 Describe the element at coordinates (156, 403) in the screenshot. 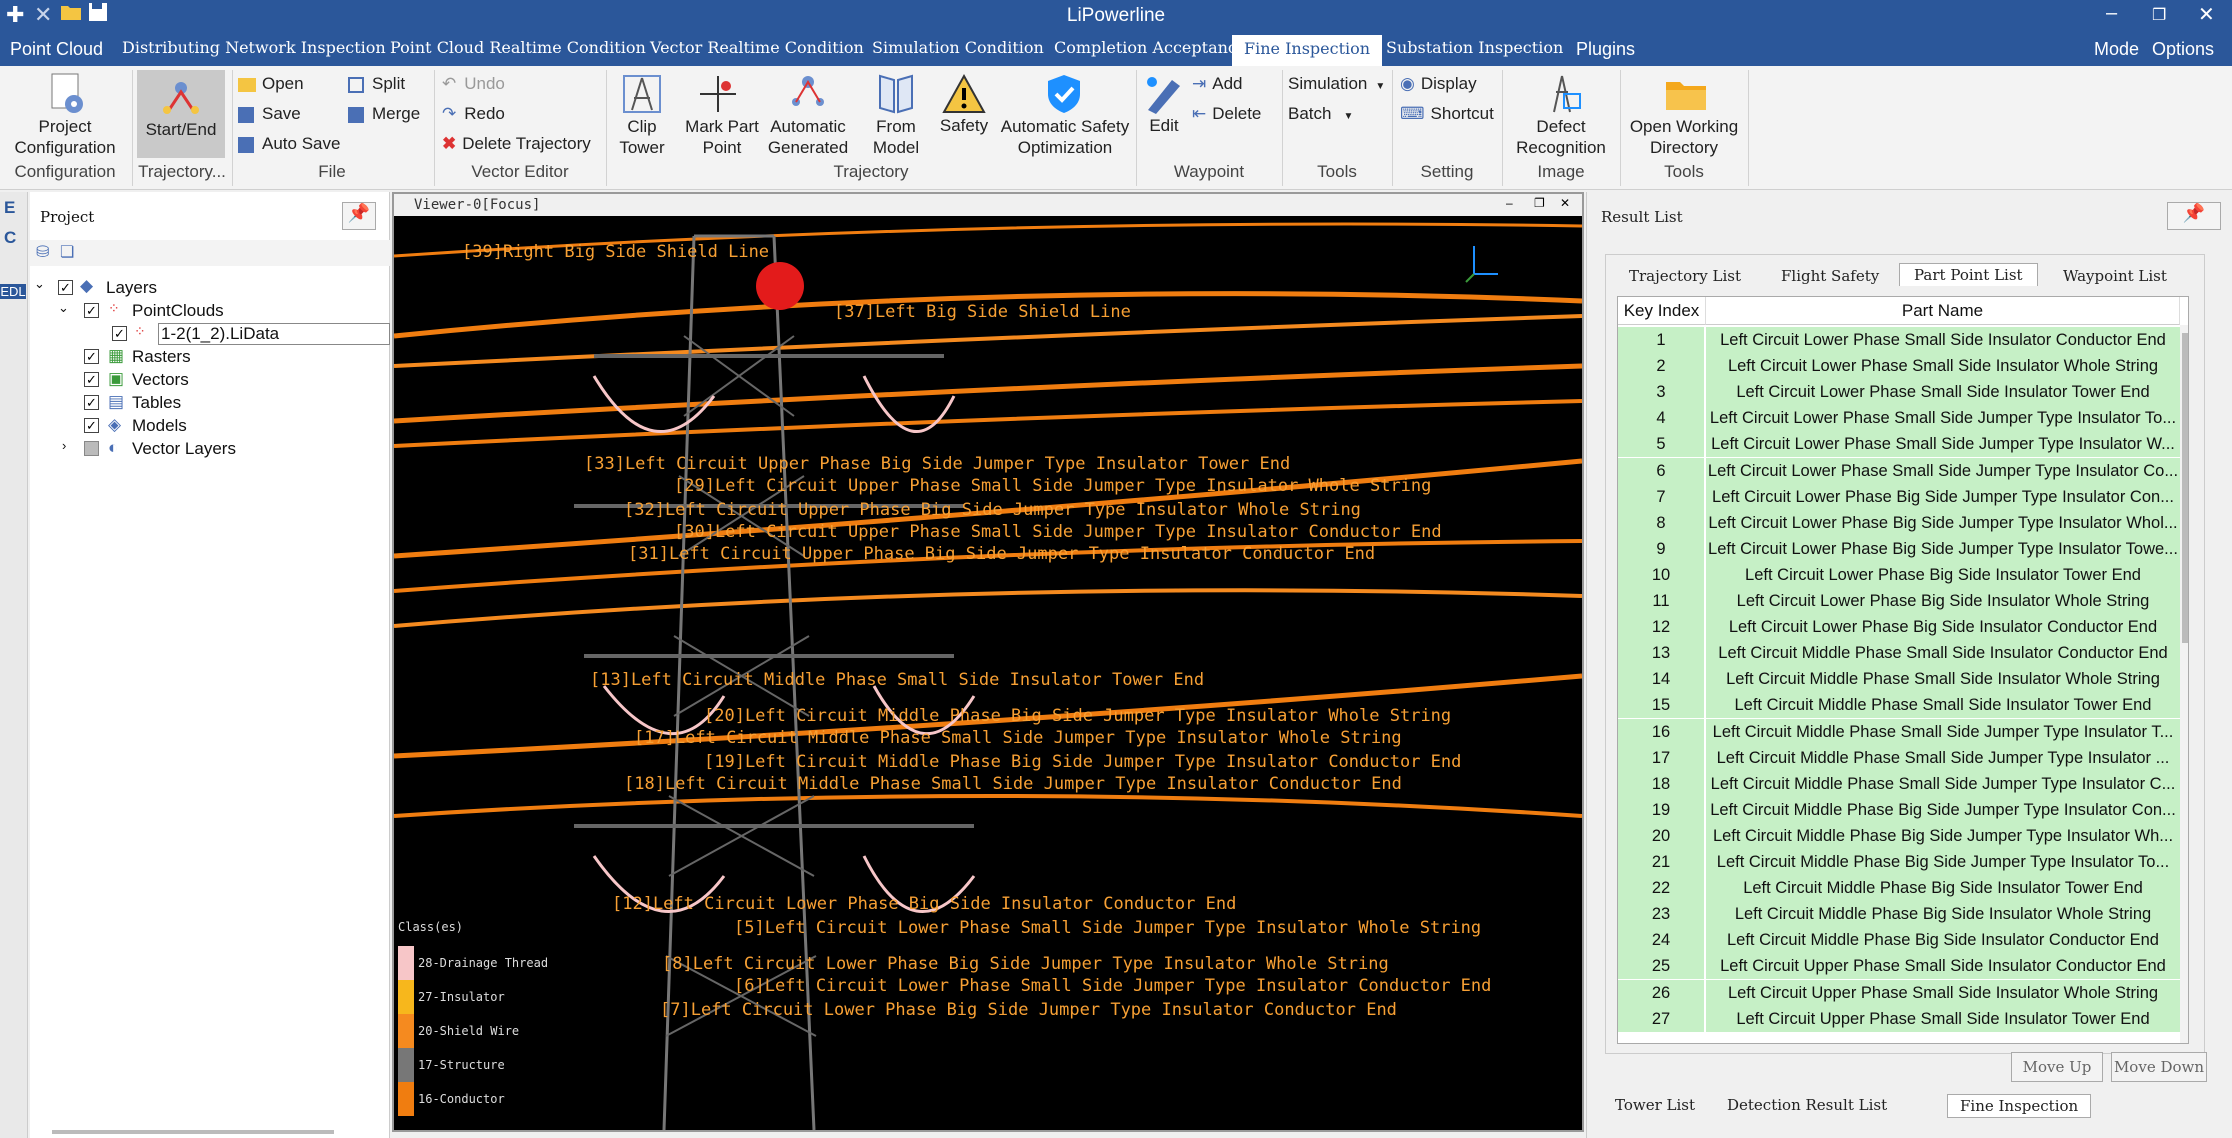

I see `tree-tables: Tables` at that location.